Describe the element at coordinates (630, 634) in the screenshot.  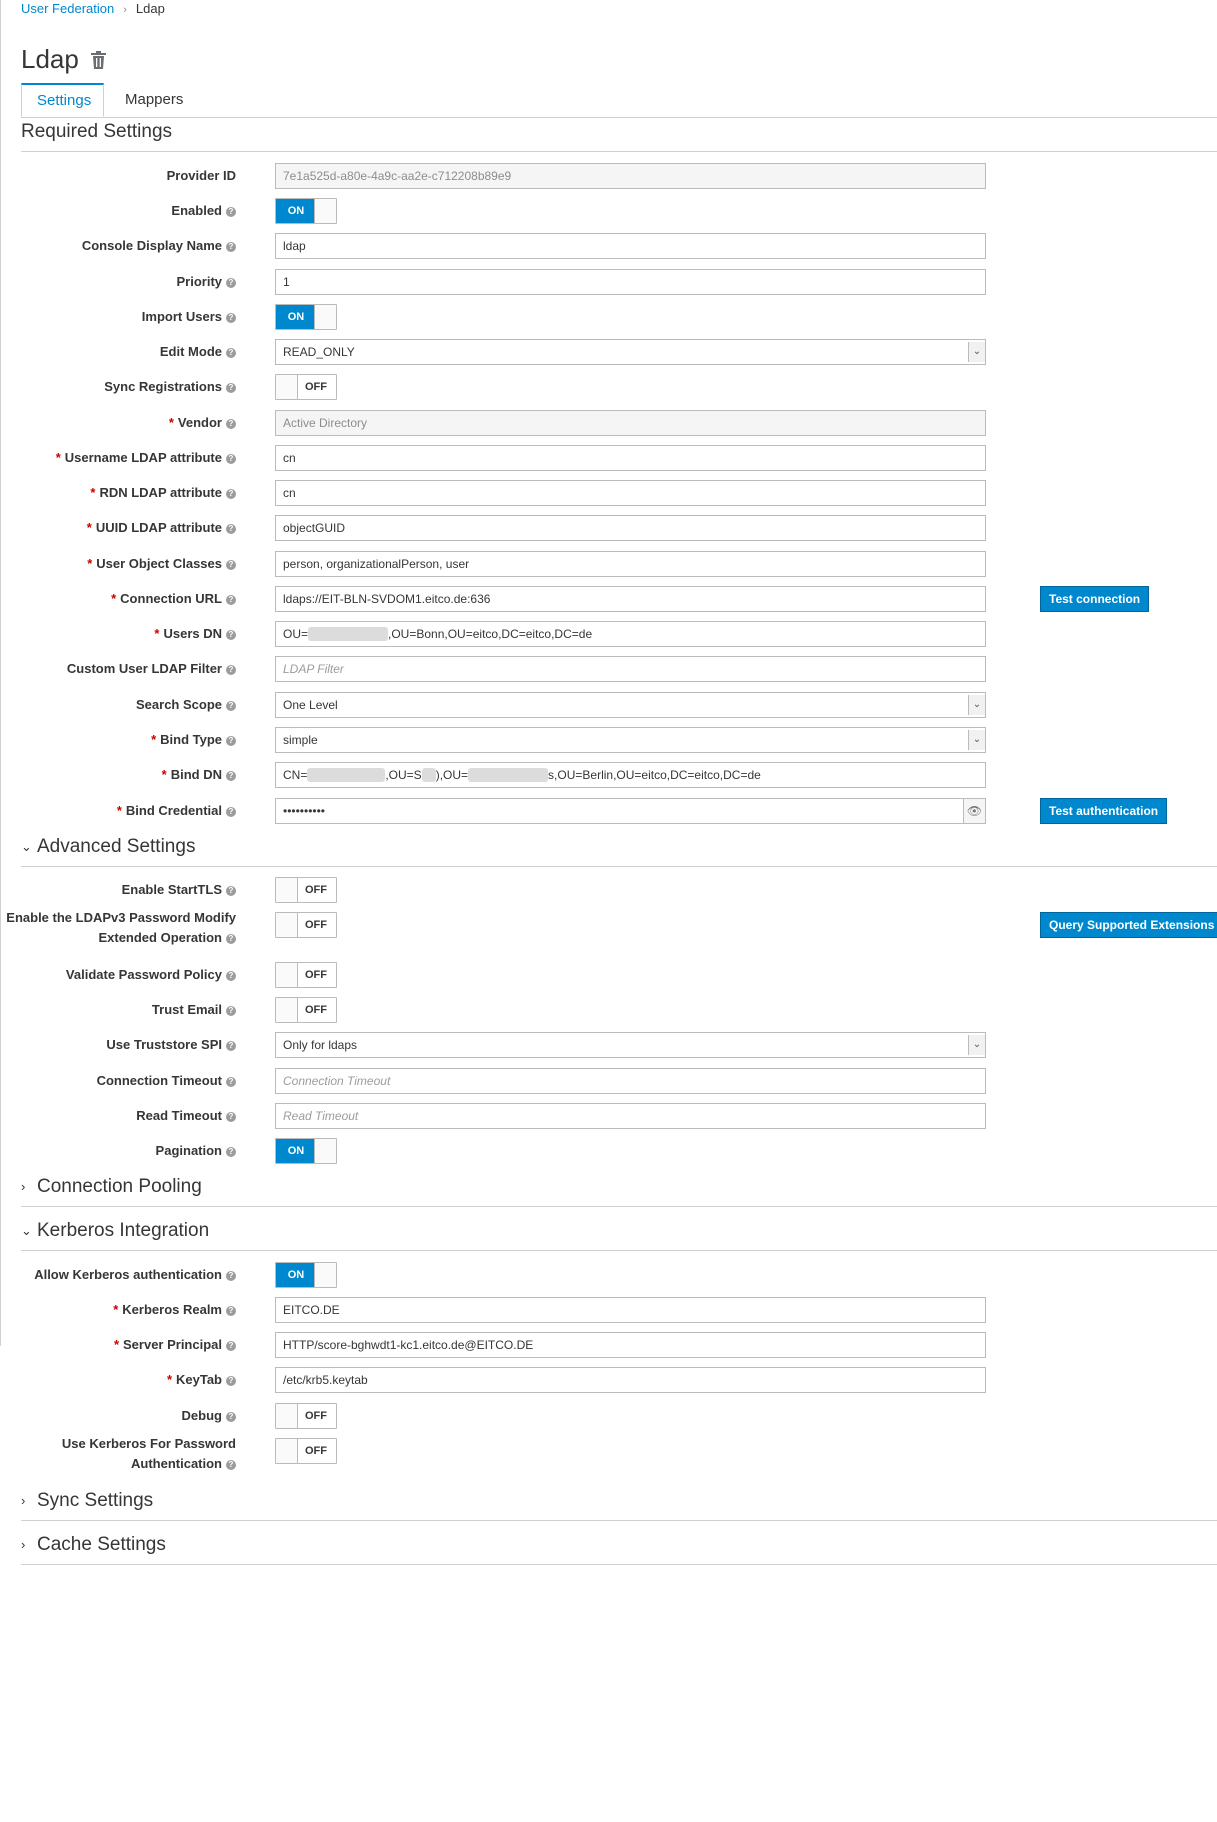
I see `users-dn-field: OU= ,OU=Bonn,OU=eitco,DC=eitco,DC=de` at that location.